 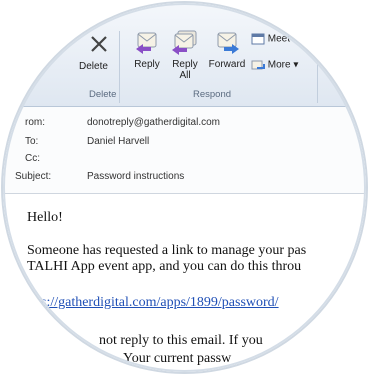 I want to click on calendar-icon, so click(x=258, y=39).